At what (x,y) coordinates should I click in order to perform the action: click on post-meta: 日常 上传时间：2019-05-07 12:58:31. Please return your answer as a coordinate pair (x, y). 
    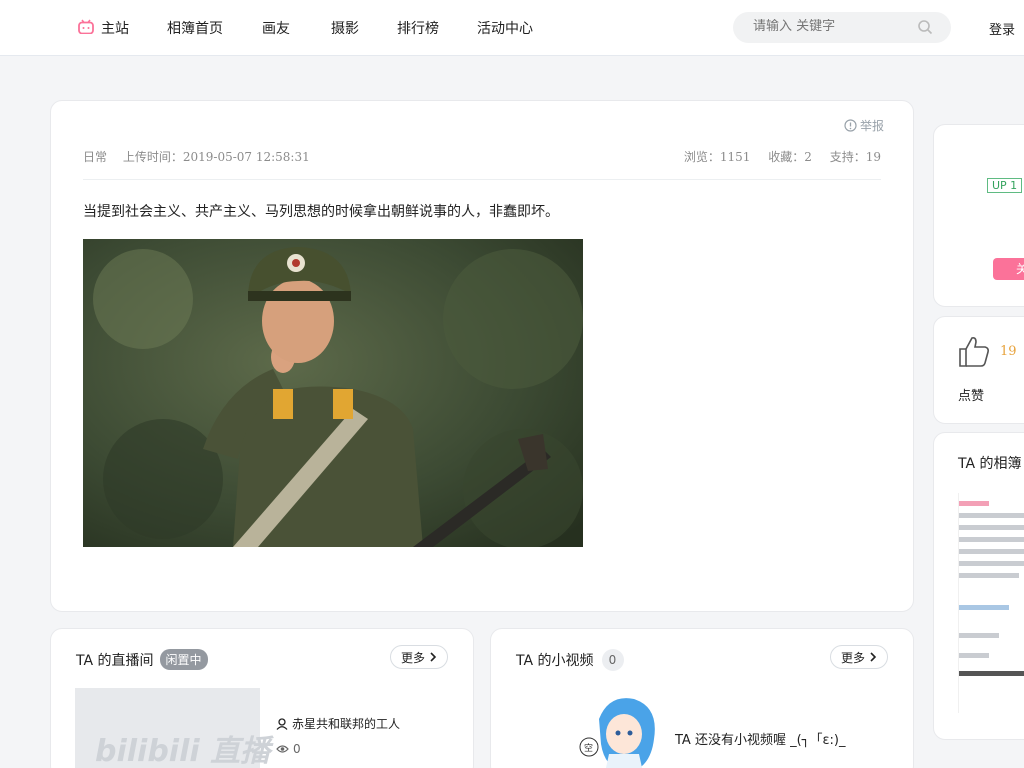
    Looking at the image, I should click on (202, 156).